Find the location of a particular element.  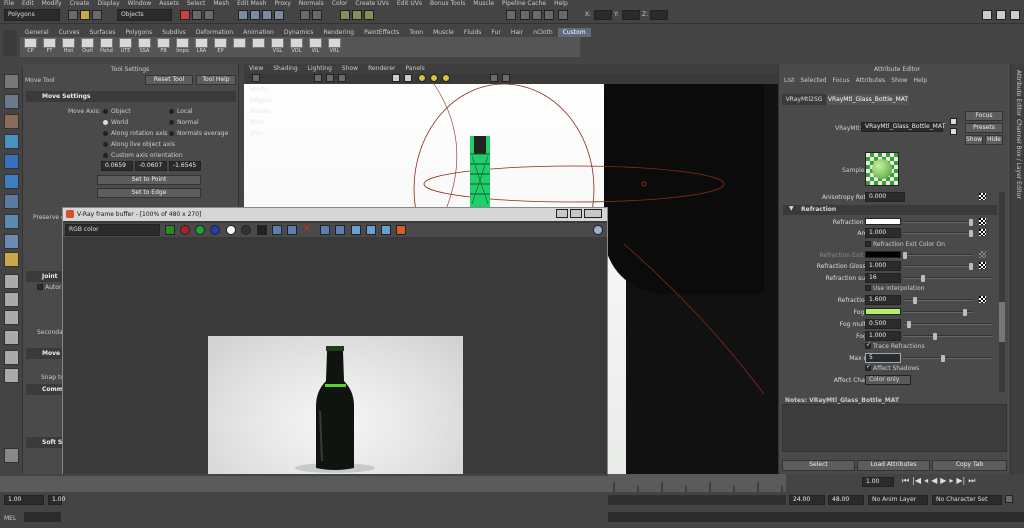

custom-axis-z: -1.6545 is located at coordinates (185, 166).